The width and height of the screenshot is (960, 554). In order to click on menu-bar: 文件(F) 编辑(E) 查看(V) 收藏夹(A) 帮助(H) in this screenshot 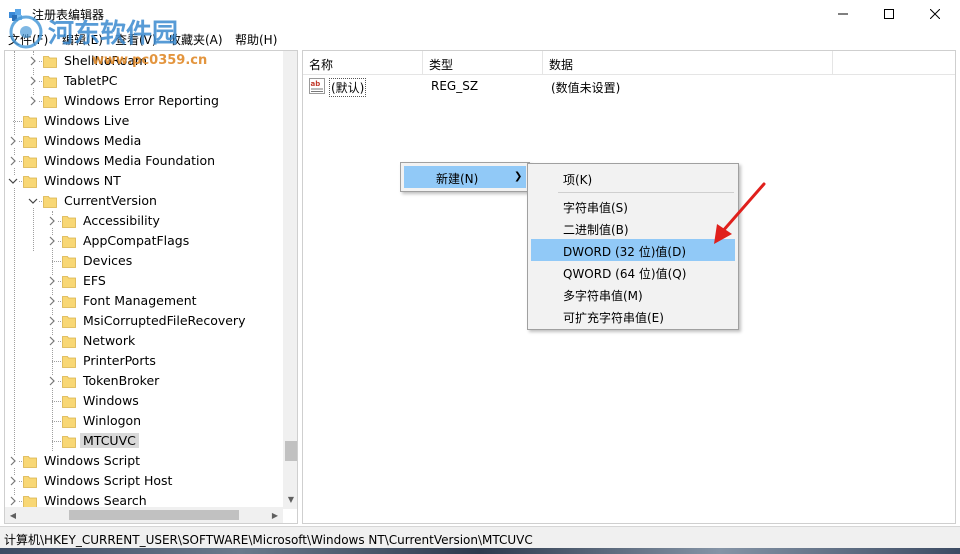, I will do `click(480, 38)`.